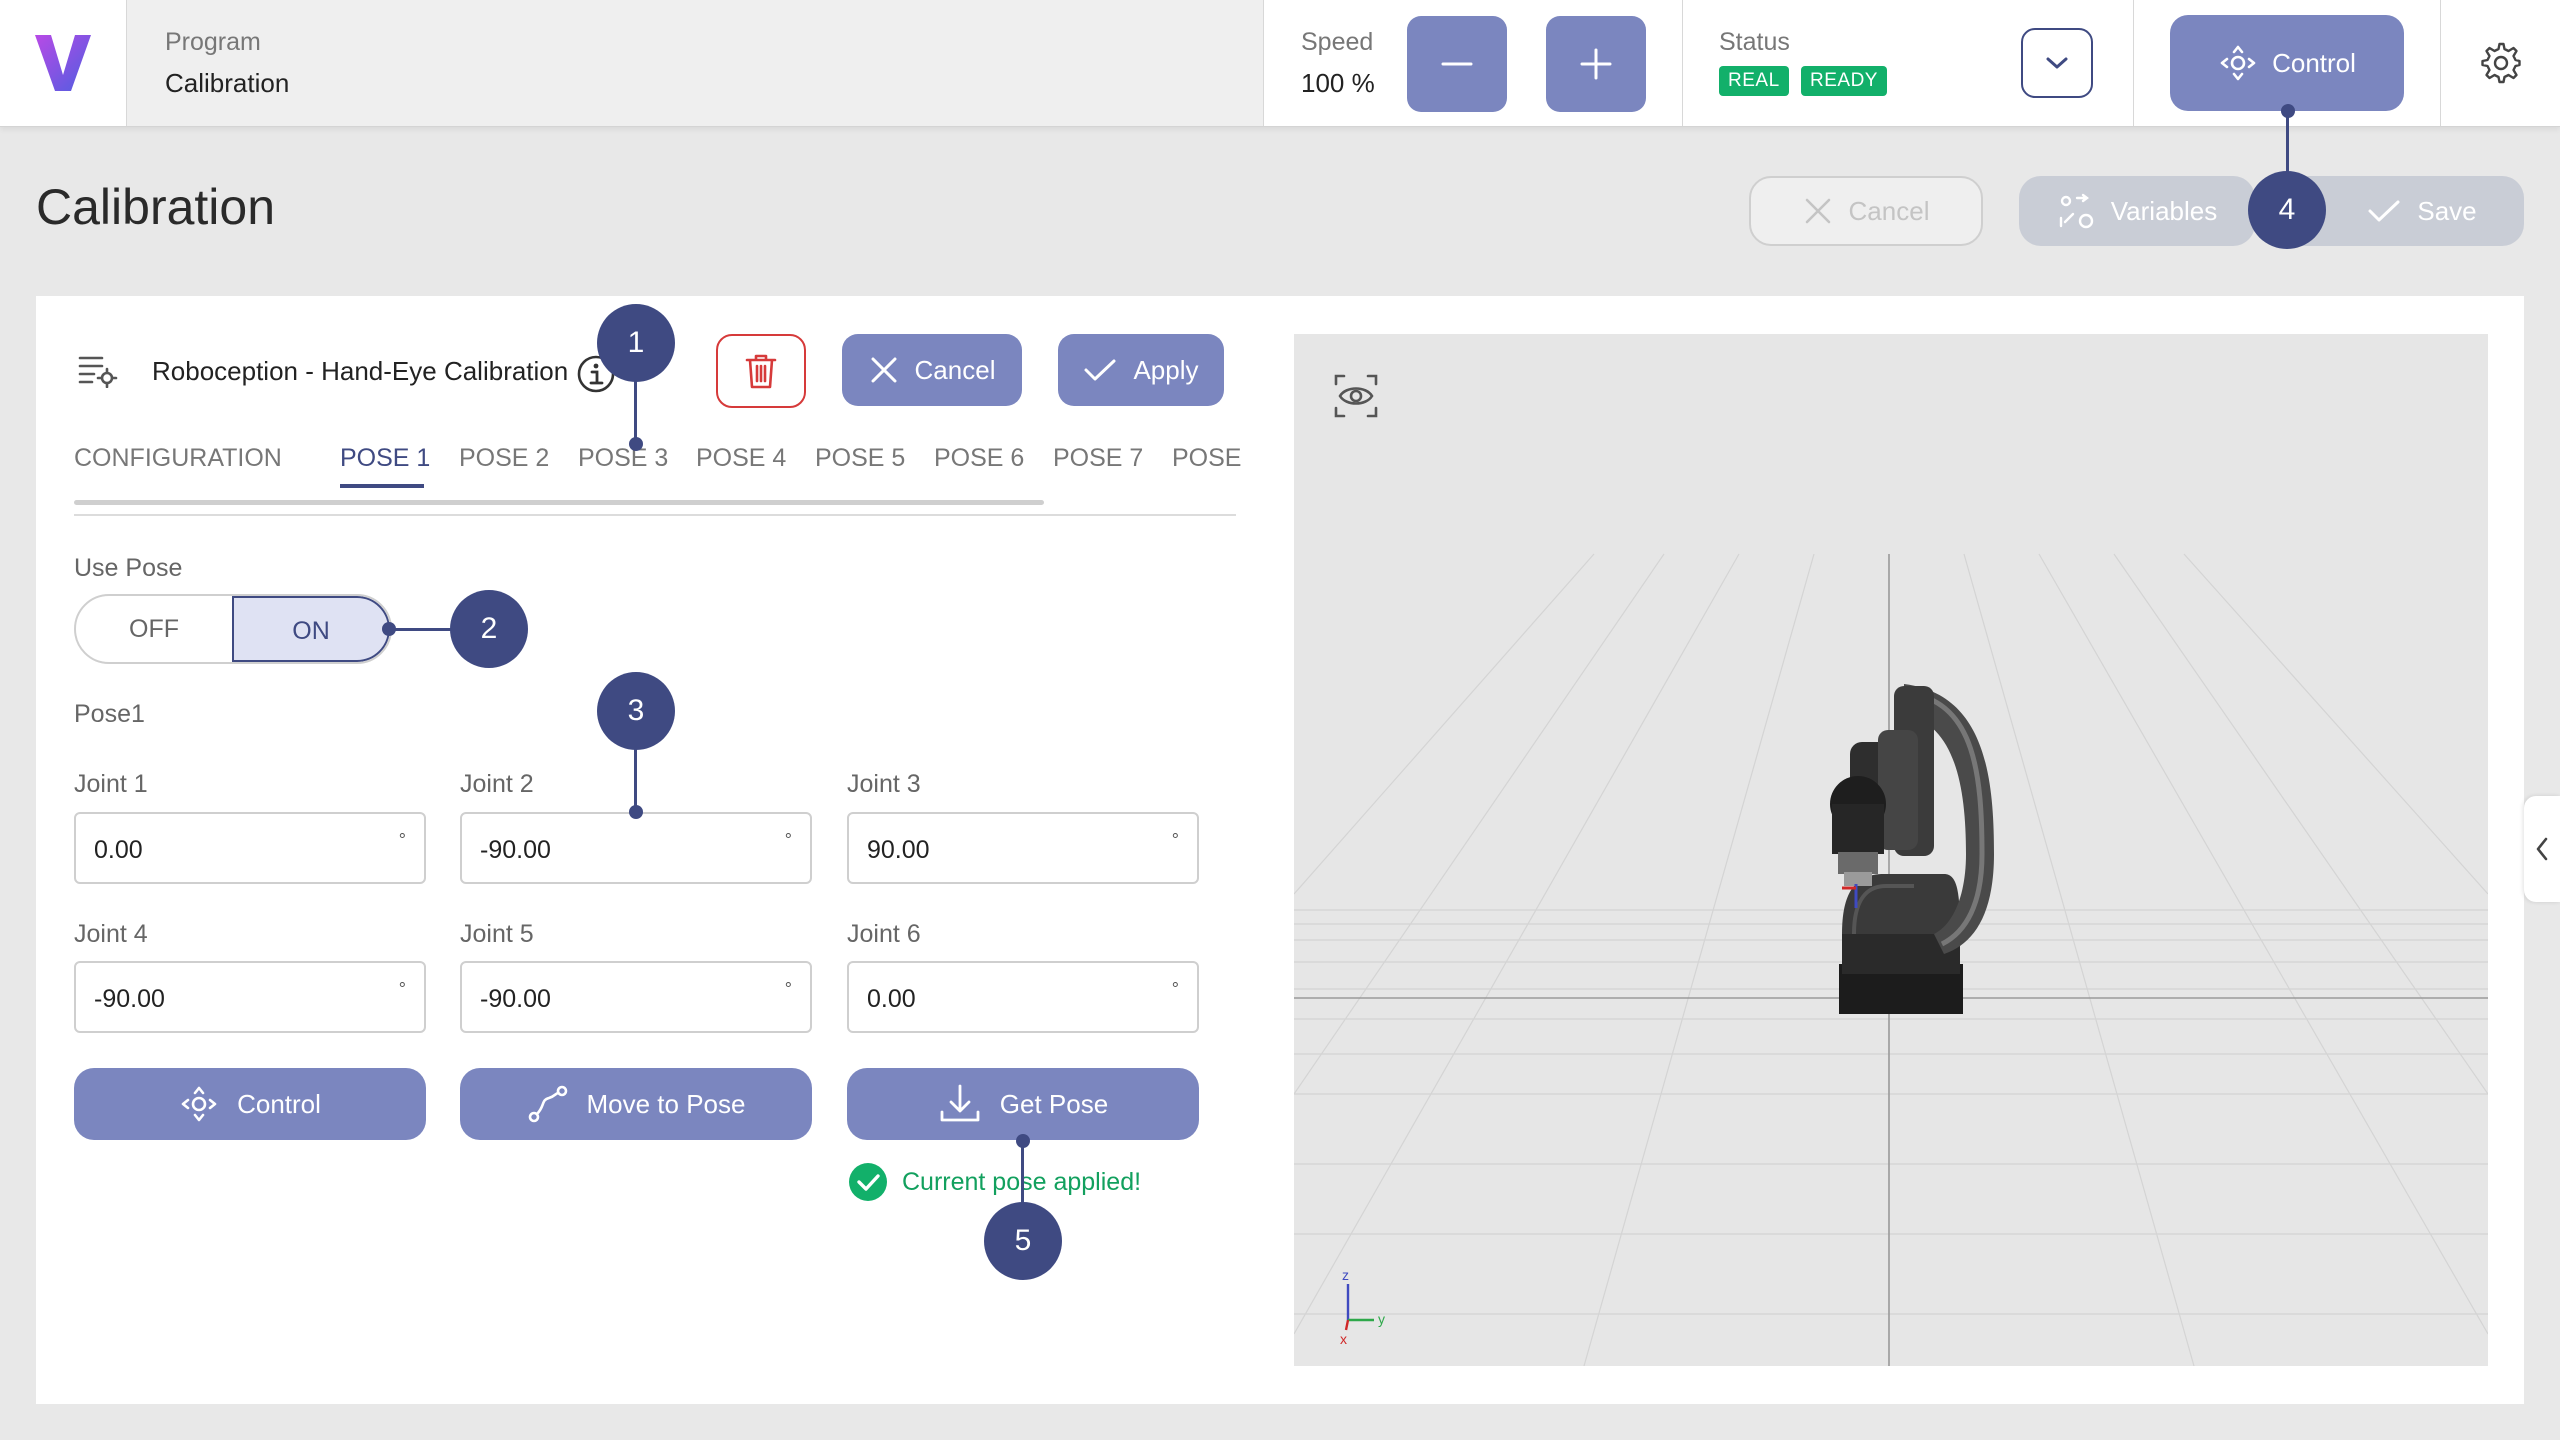 The width and height of the screenshot is (2560, 1440). I want to click on callout-1: 1, so click(636, 343).